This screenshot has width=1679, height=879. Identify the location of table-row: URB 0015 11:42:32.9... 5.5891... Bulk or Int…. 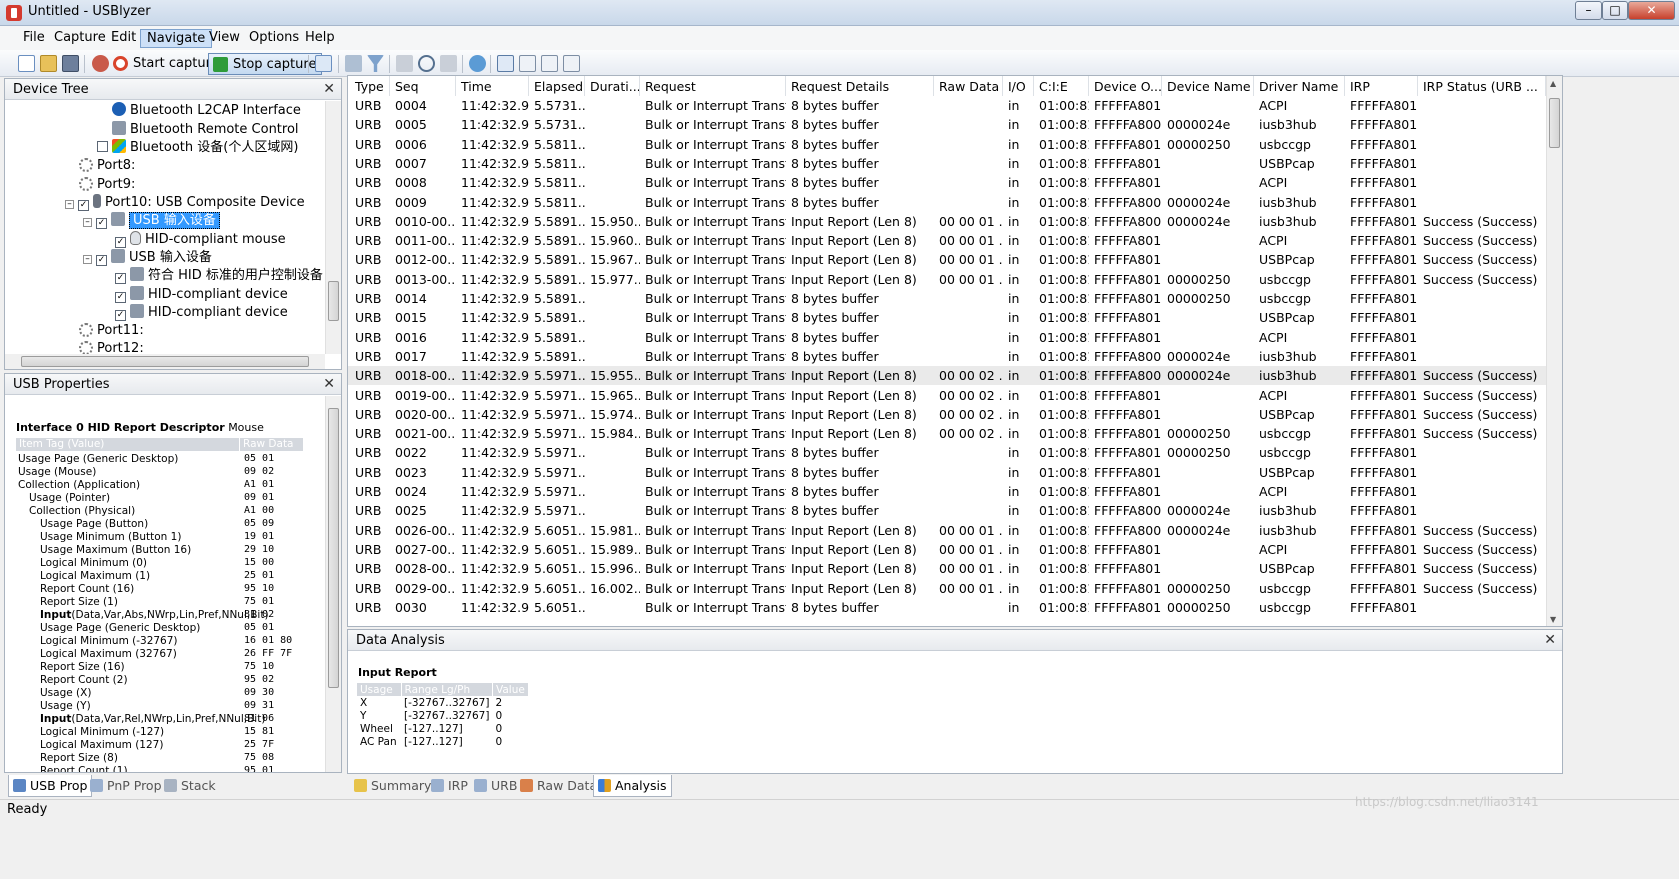
(947, 317).